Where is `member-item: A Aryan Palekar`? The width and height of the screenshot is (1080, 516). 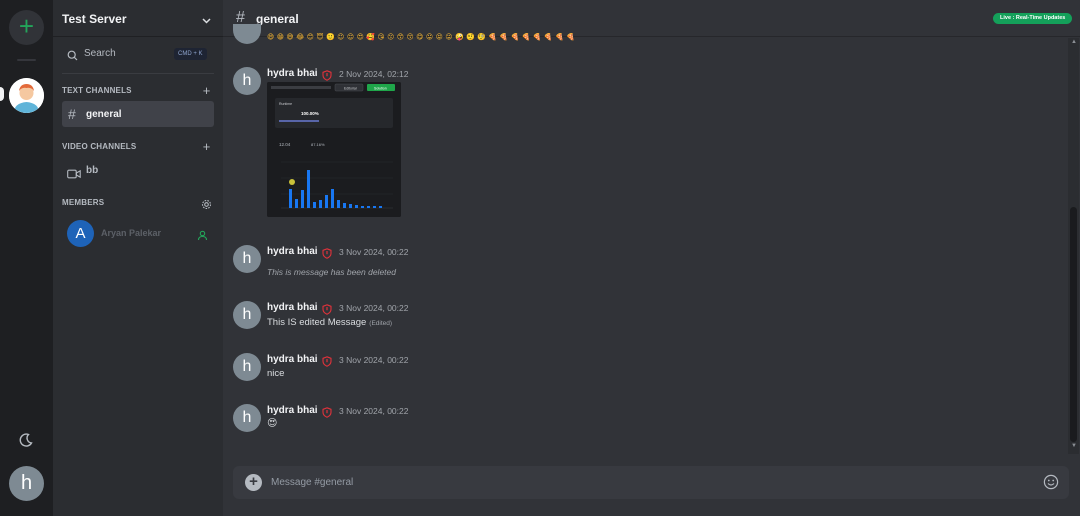
member-item: A Aryan Palekar is located at coordinates (139, 234).